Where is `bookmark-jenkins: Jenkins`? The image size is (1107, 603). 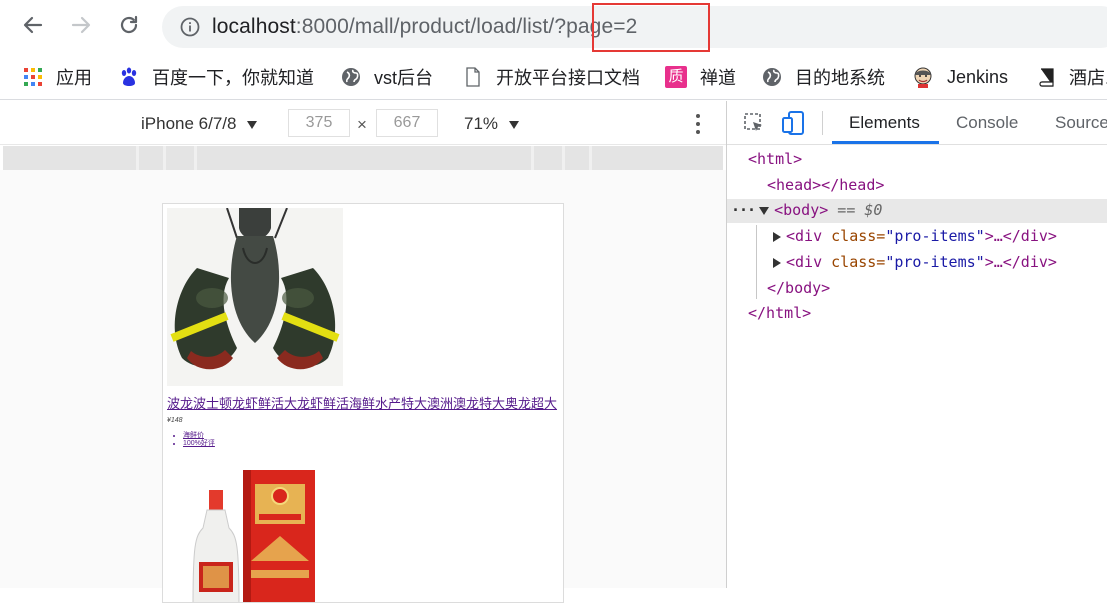 bookmark-jenkins: Jenkins is located at coordinates (960, 77).